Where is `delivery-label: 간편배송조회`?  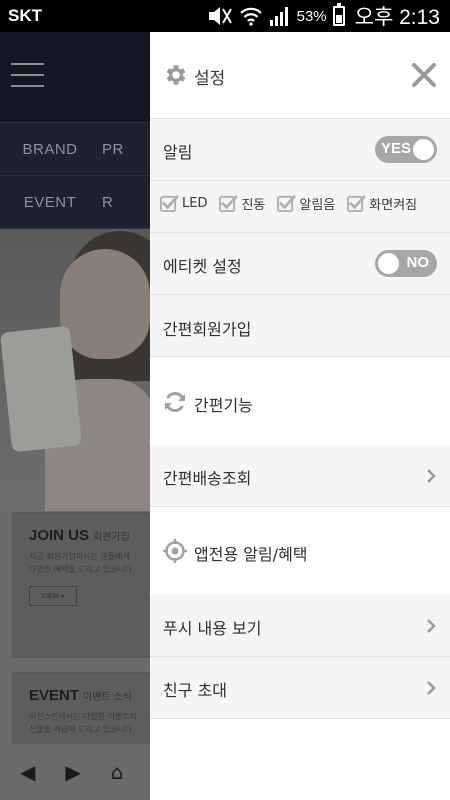 delivery-label: 간편배송조회 is located at coordinates (207, 478).